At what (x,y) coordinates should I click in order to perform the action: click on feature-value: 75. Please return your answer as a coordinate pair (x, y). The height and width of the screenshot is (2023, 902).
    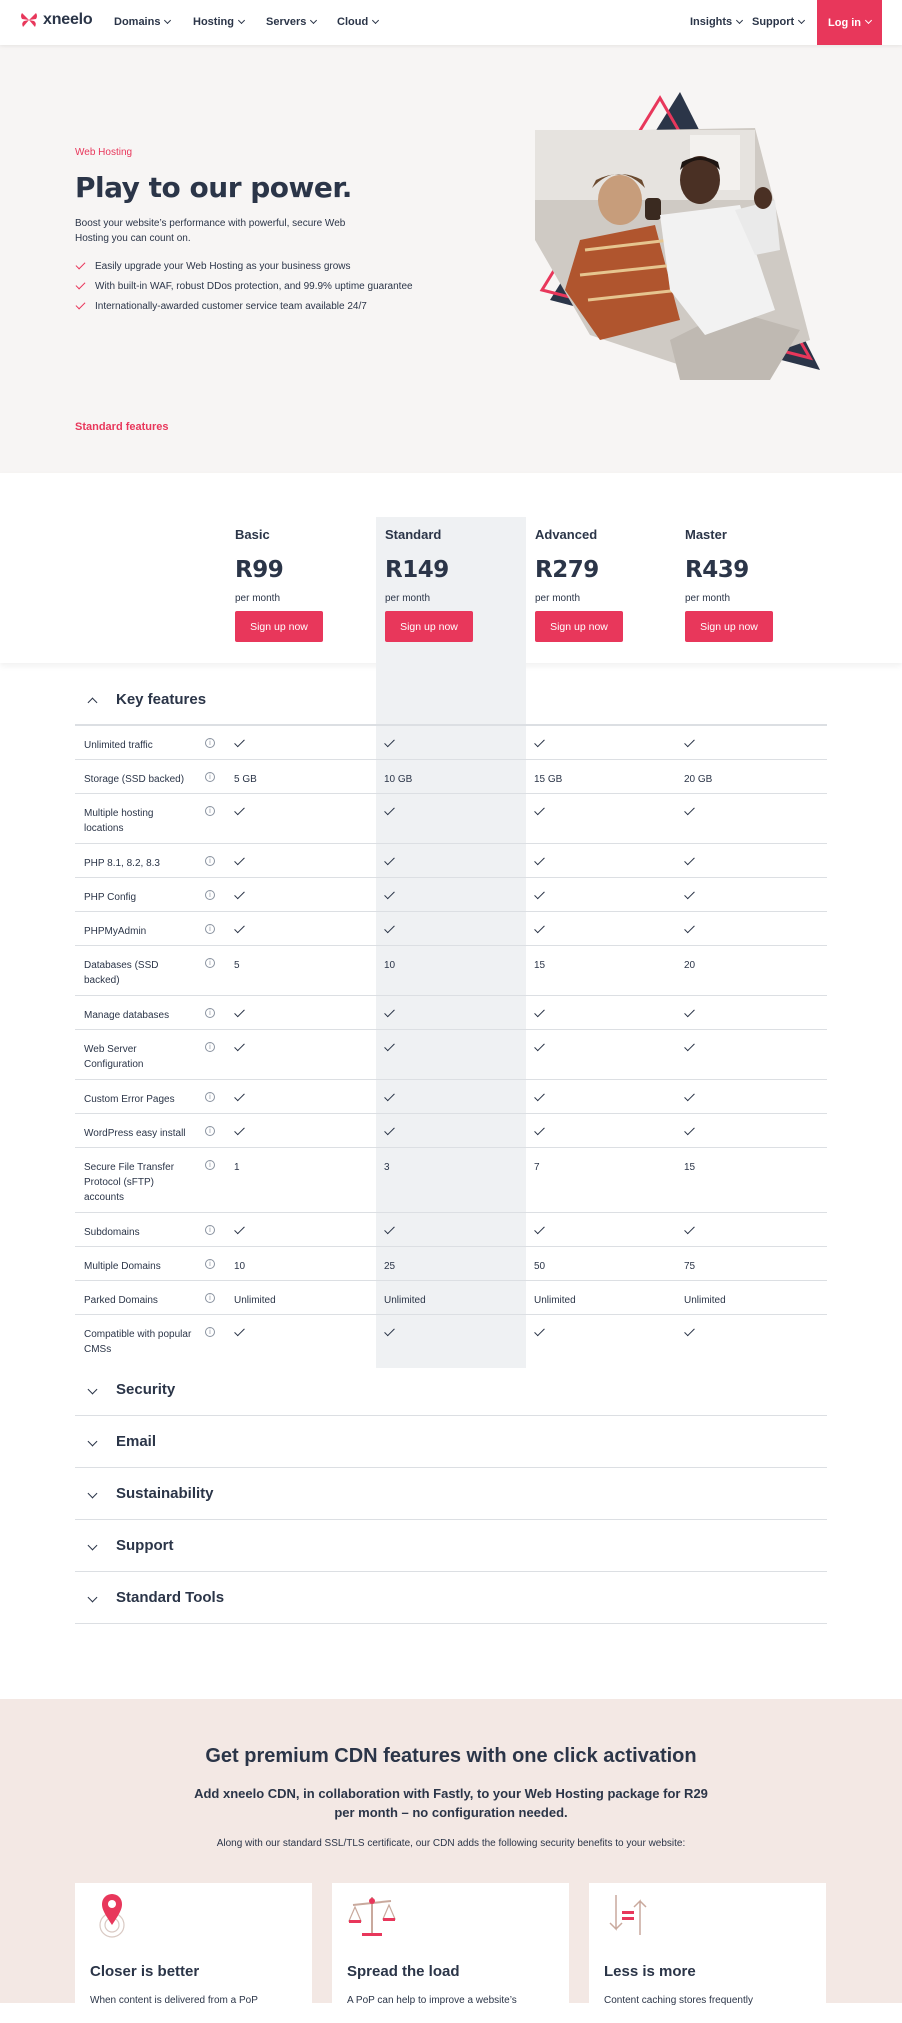
    Looking at the image, I should click on (690, 1266).